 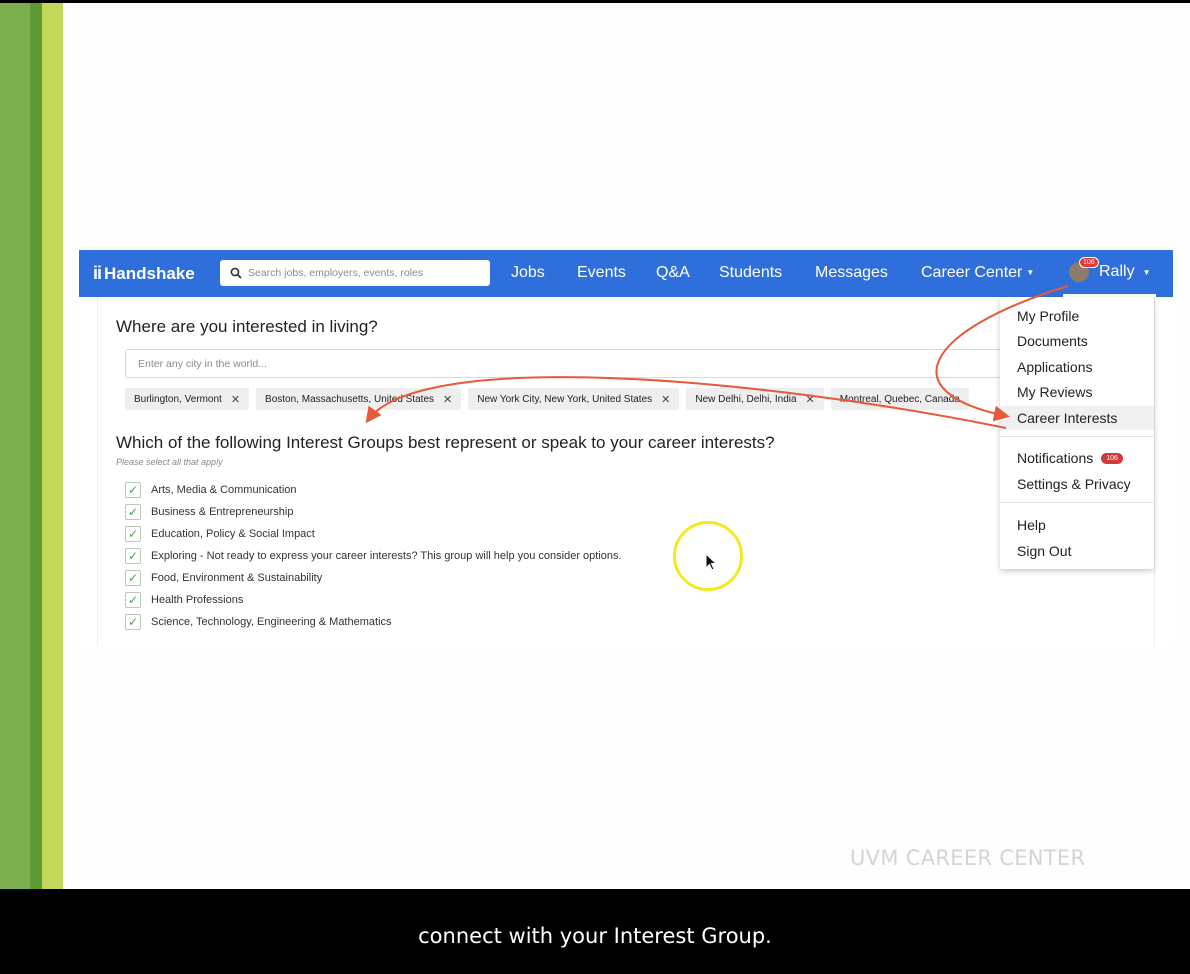 I want to click on interest-group-label: Arts, Media & Communication, so click(x=224, y=490).